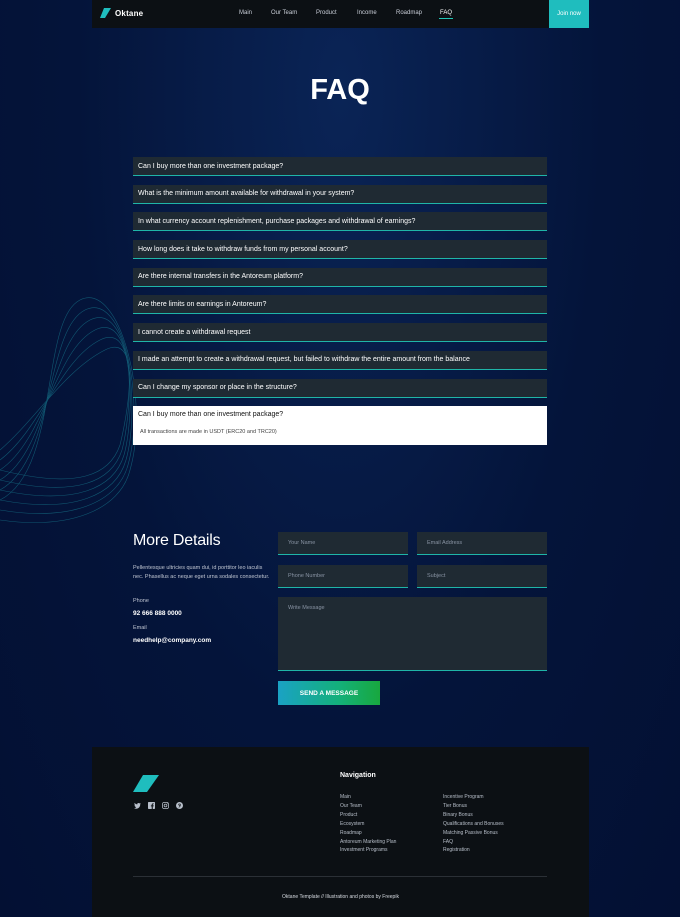 The image size is (680, 917). I want to click on phone-field: Phone Number, so click(343, 576).